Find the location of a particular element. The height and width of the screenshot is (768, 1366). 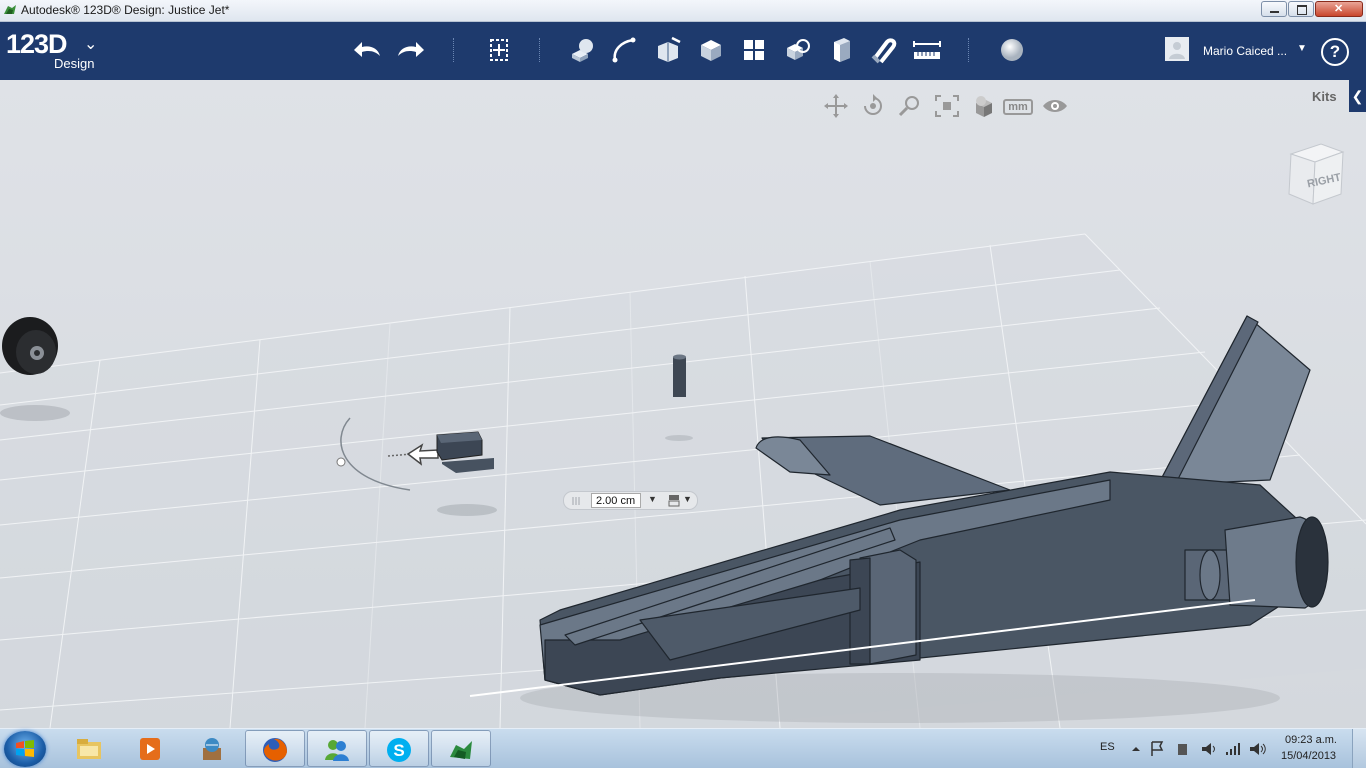

skype-icon: S is located at coordinates (399, 750).